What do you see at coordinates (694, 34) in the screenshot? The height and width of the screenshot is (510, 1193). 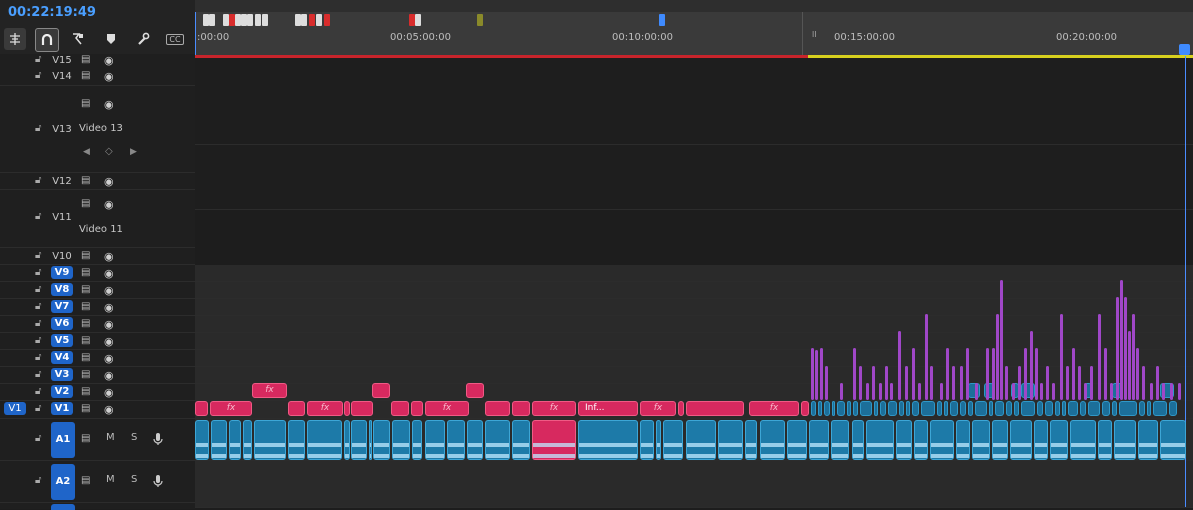 I see `work-area-bar` at bounding box center [694, 34].